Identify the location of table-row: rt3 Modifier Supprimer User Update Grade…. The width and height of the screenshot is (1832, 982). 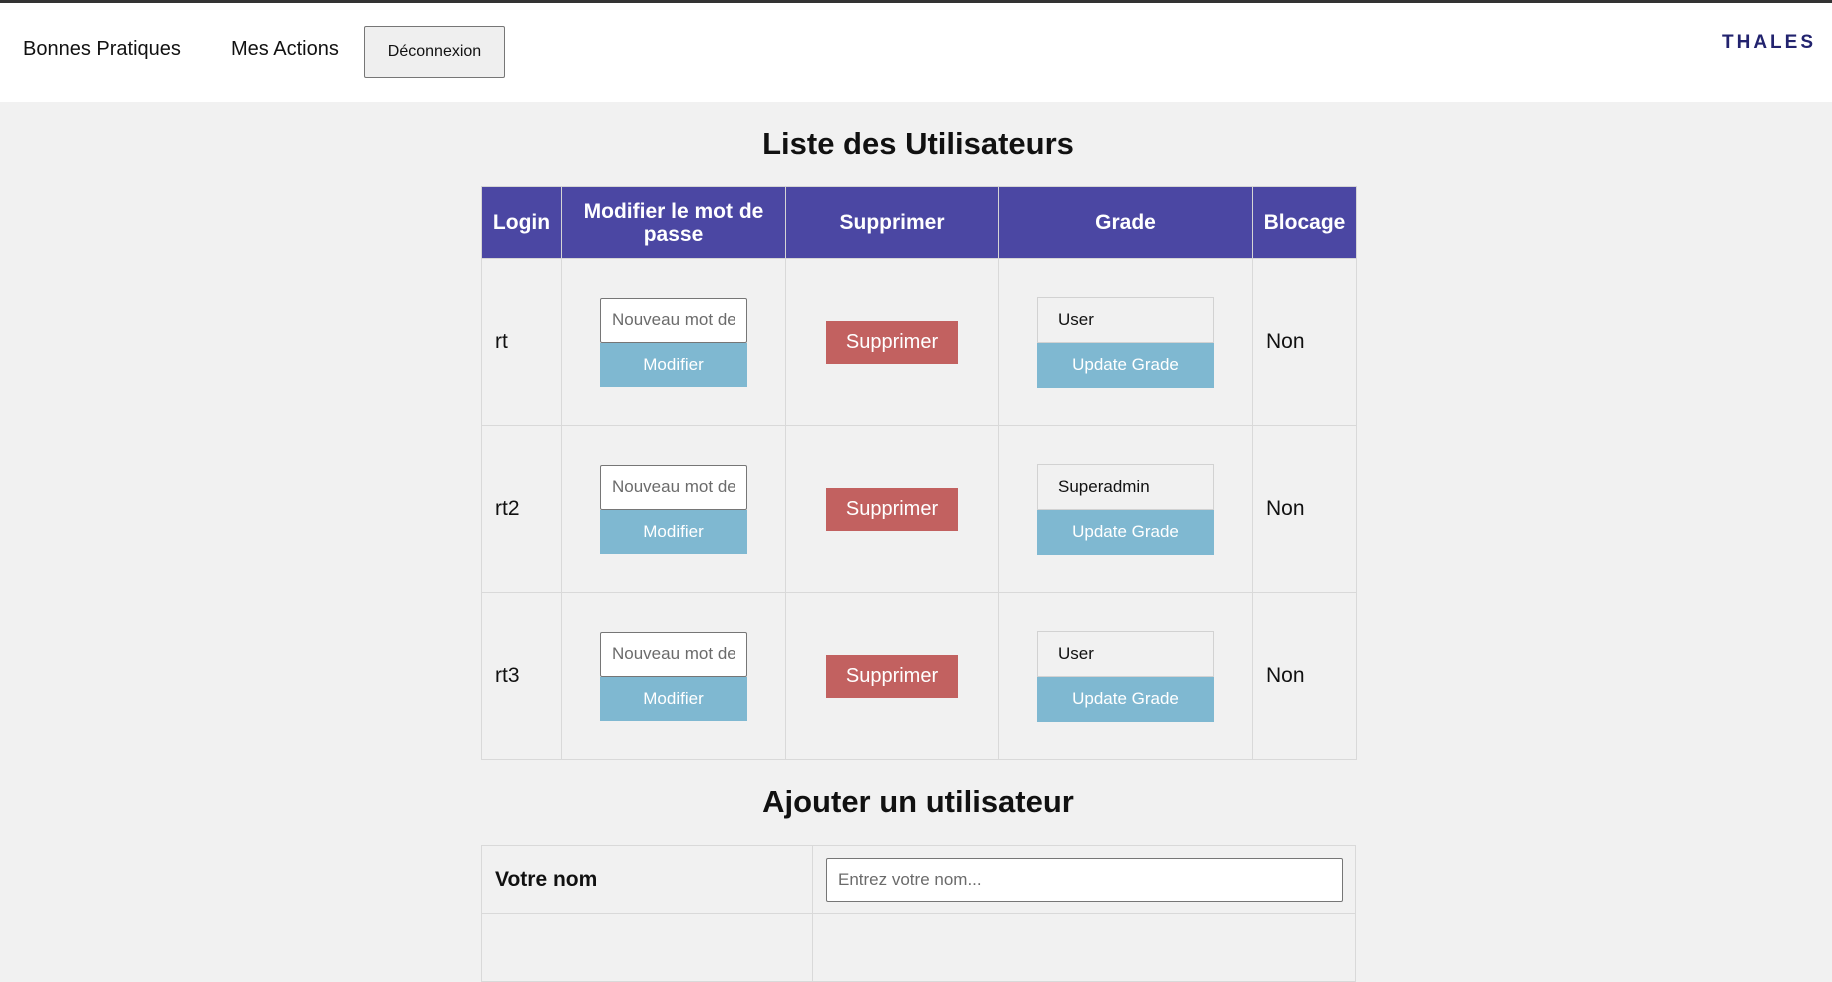
(919, 676).